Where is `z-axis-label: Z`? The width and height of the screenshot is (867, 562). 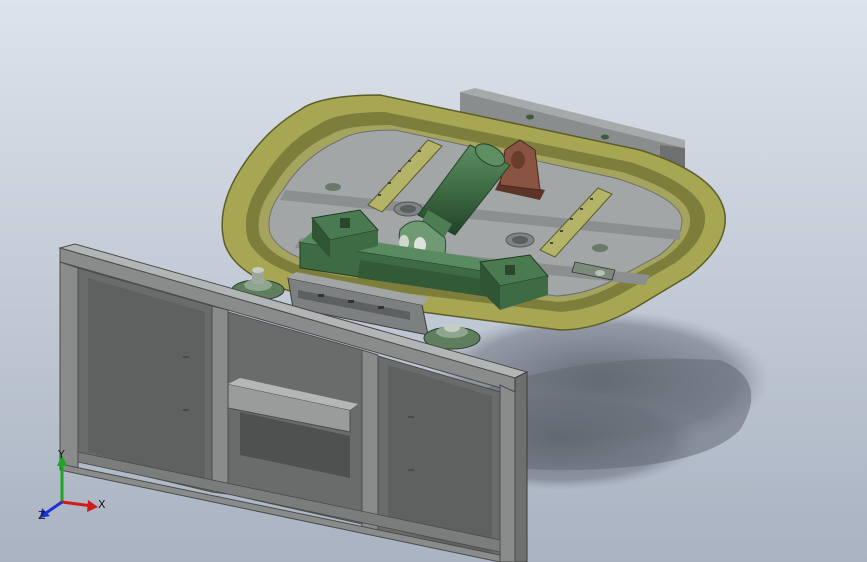 z-axis-label: Z is located at coordinates (42, 515).